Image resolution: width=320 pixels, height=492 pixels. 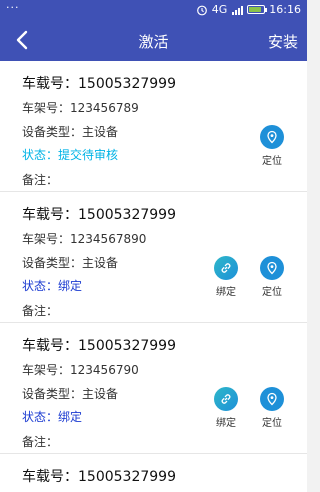 What do you see at coordinates (13, 7) in the screenshot?
I see `status-notifications: ···` at bounding box center [13, 7].